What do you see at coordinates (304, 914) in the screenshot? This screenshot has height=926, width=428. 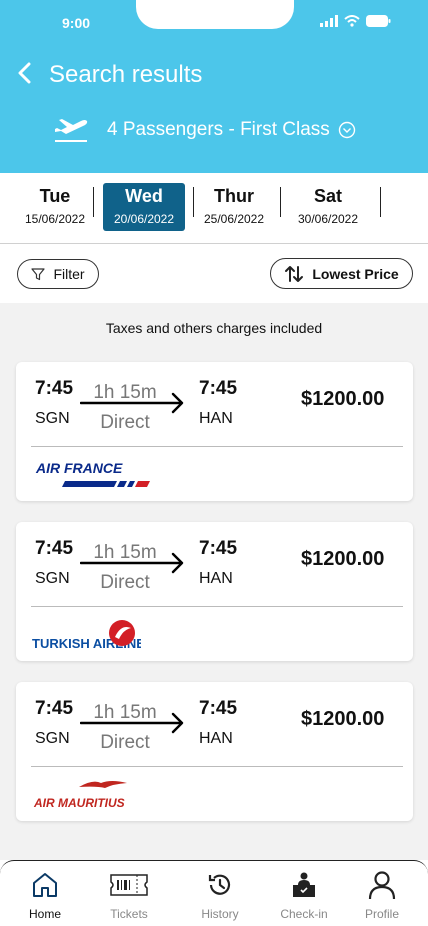 I see `nav-label: Check-in` at bounding box center [304, 914].